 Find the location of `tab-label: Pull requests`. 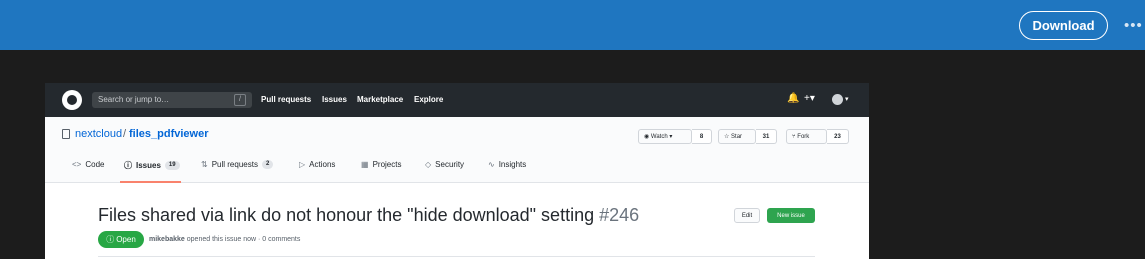

tab-label: Pull requests is located at coordinates (234, 164).